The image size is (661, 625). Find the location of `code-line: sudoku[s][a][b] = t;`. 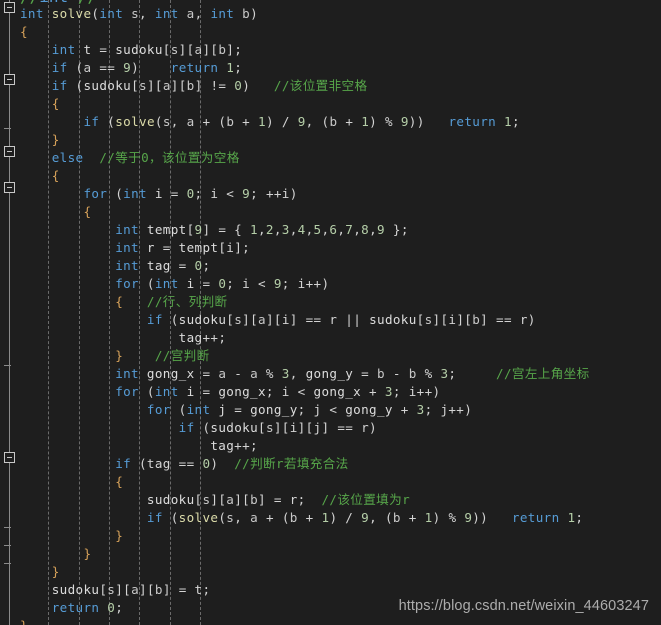

code-line: sudoku[s][a][b] = t; is located at coordinates (340, 590).